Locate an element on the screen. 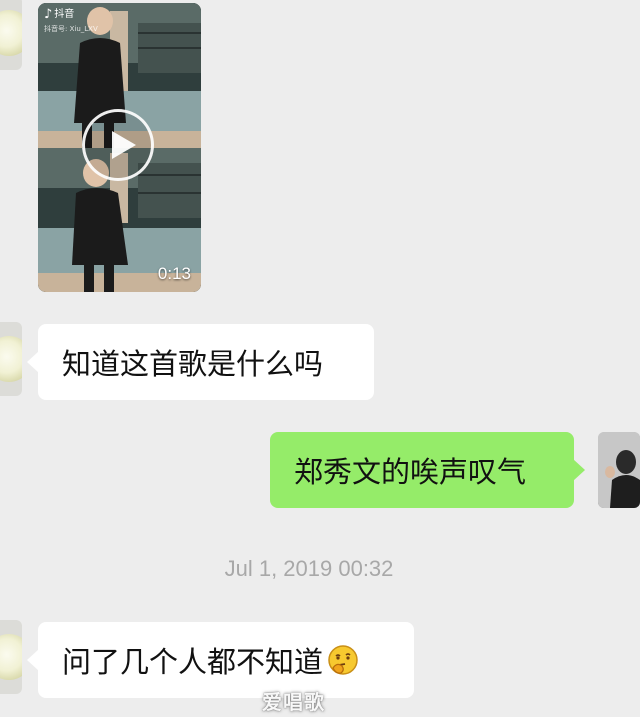 The width and height of the screenshot is (640, 717). message-text: 知道这首歌是什么吗 is located at coordinates (193, 364).